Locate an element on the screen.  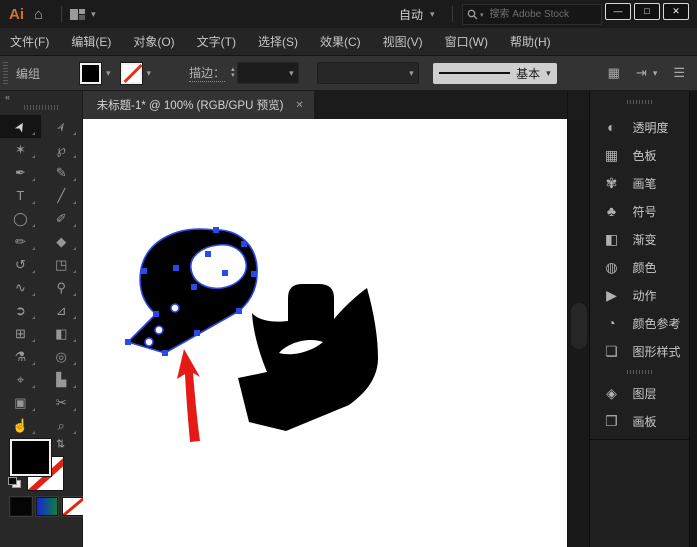
color-mode-button is located at coordinates (21, 506).